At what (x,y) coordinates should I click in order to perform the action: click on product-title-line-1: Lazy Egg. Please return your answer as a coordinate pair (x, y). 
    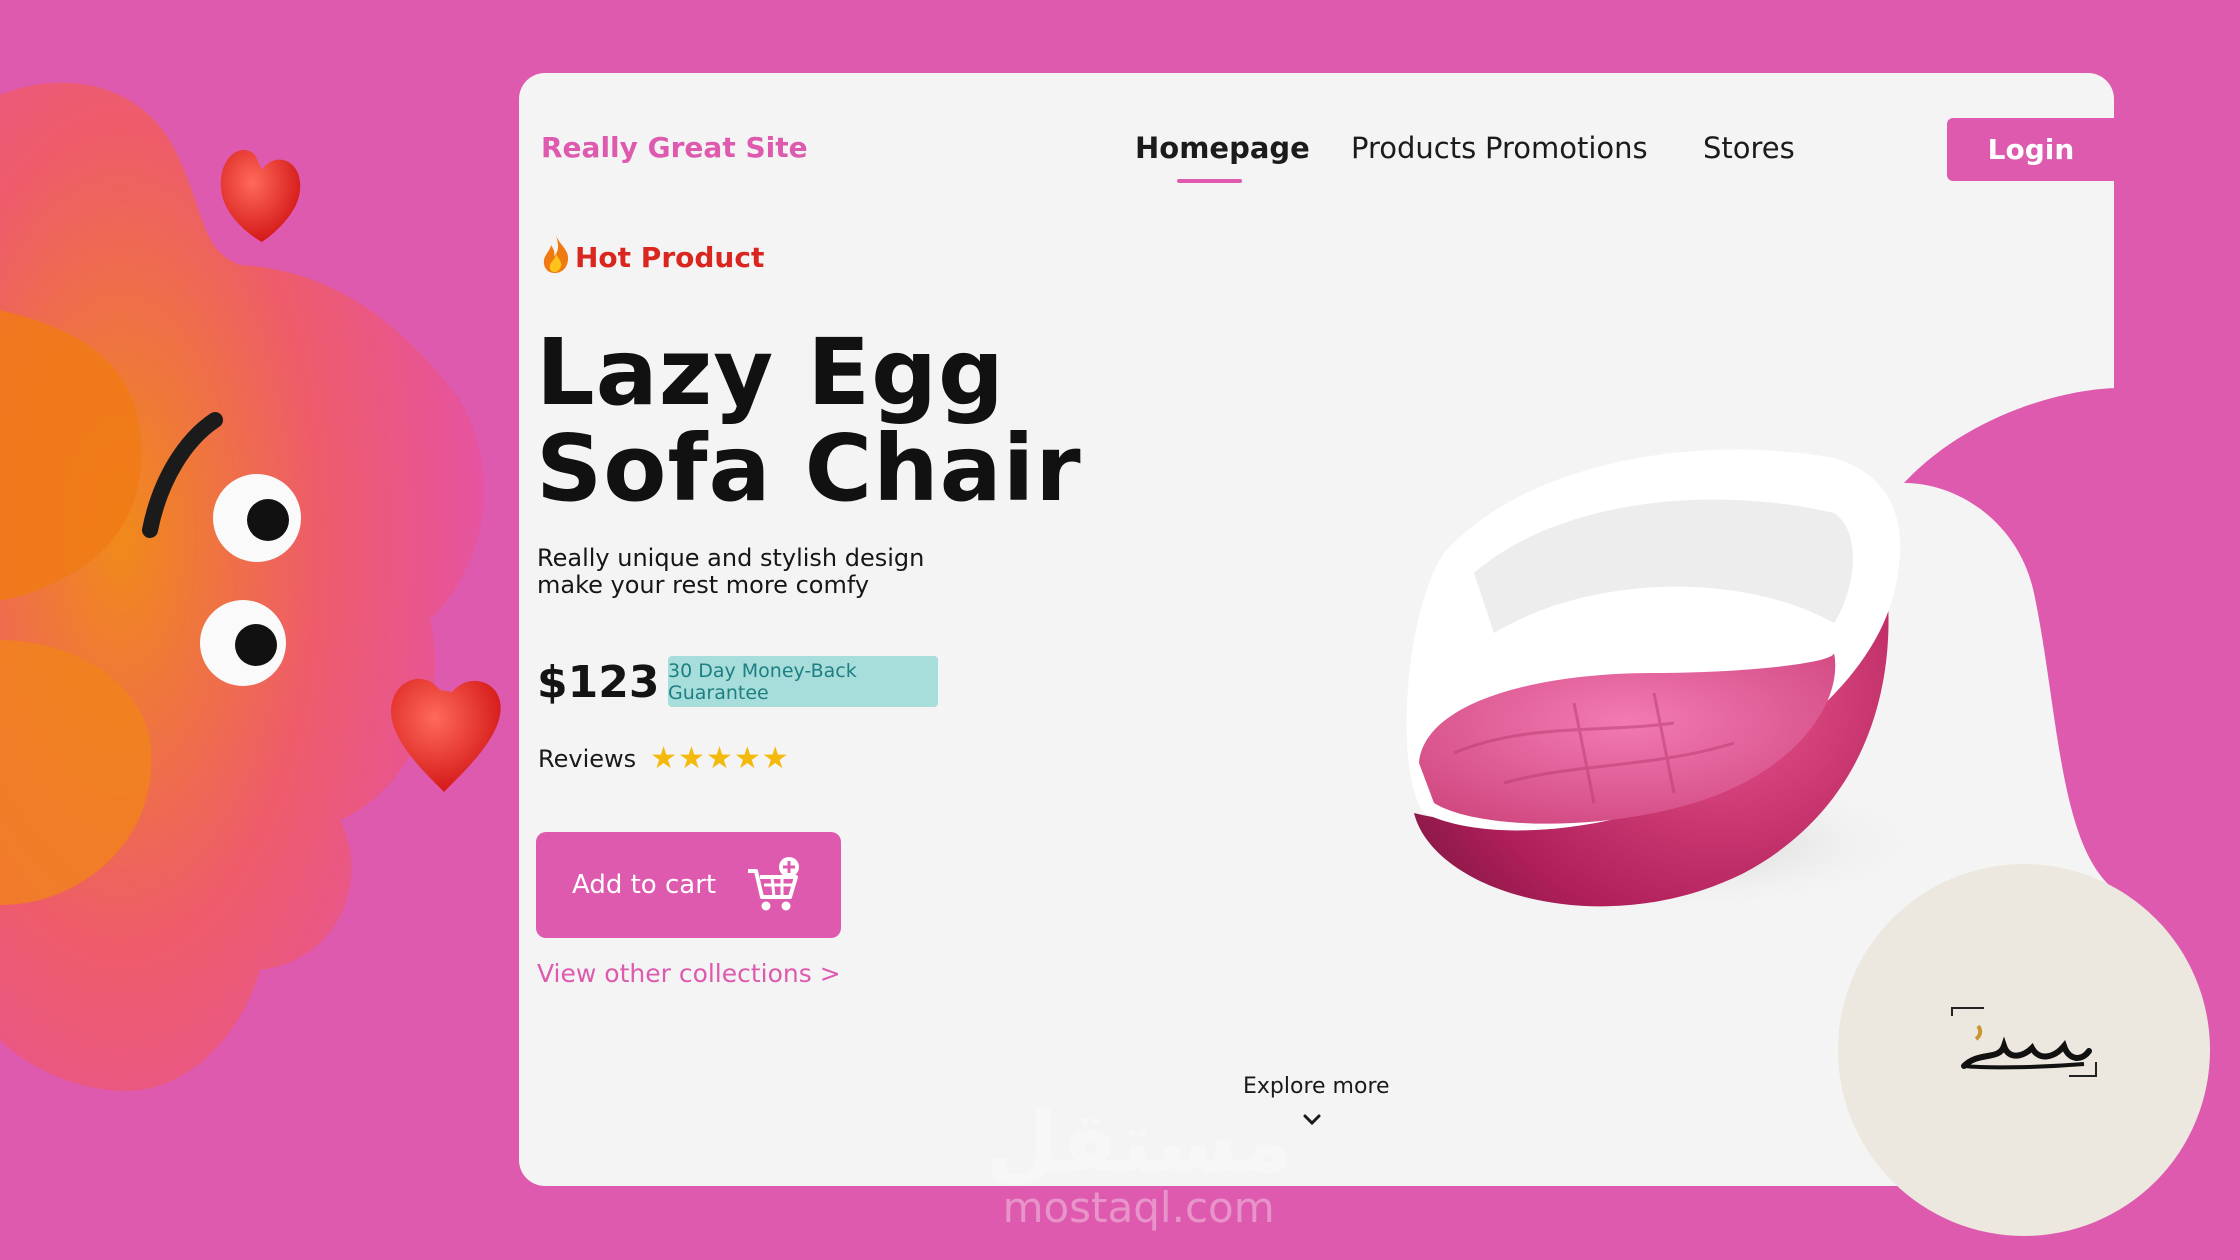
    Looking at the image, I should click on (770, 372).